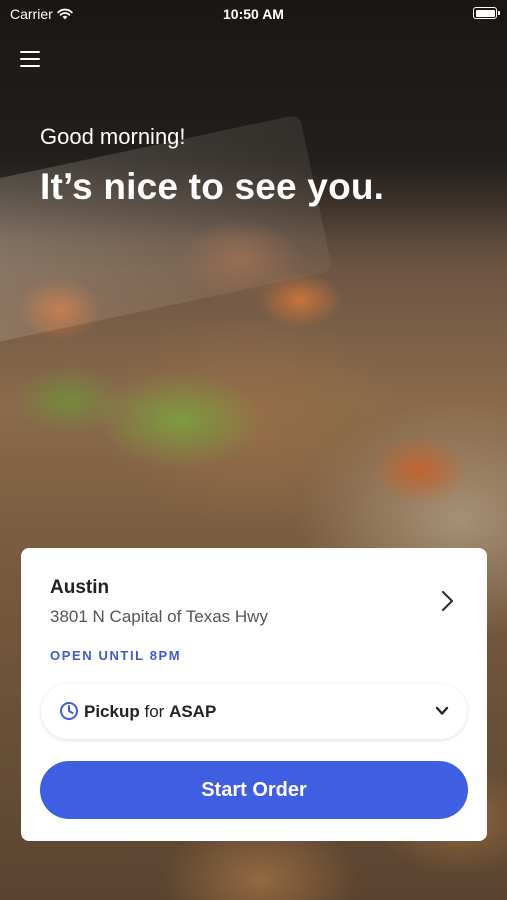 Image resolution: width=507 pixels, height=900 pixels. What do you see at coordinates (442, 710) in the screenshot?
I see `chevron-down-icon` at bounding box center [442, 710].